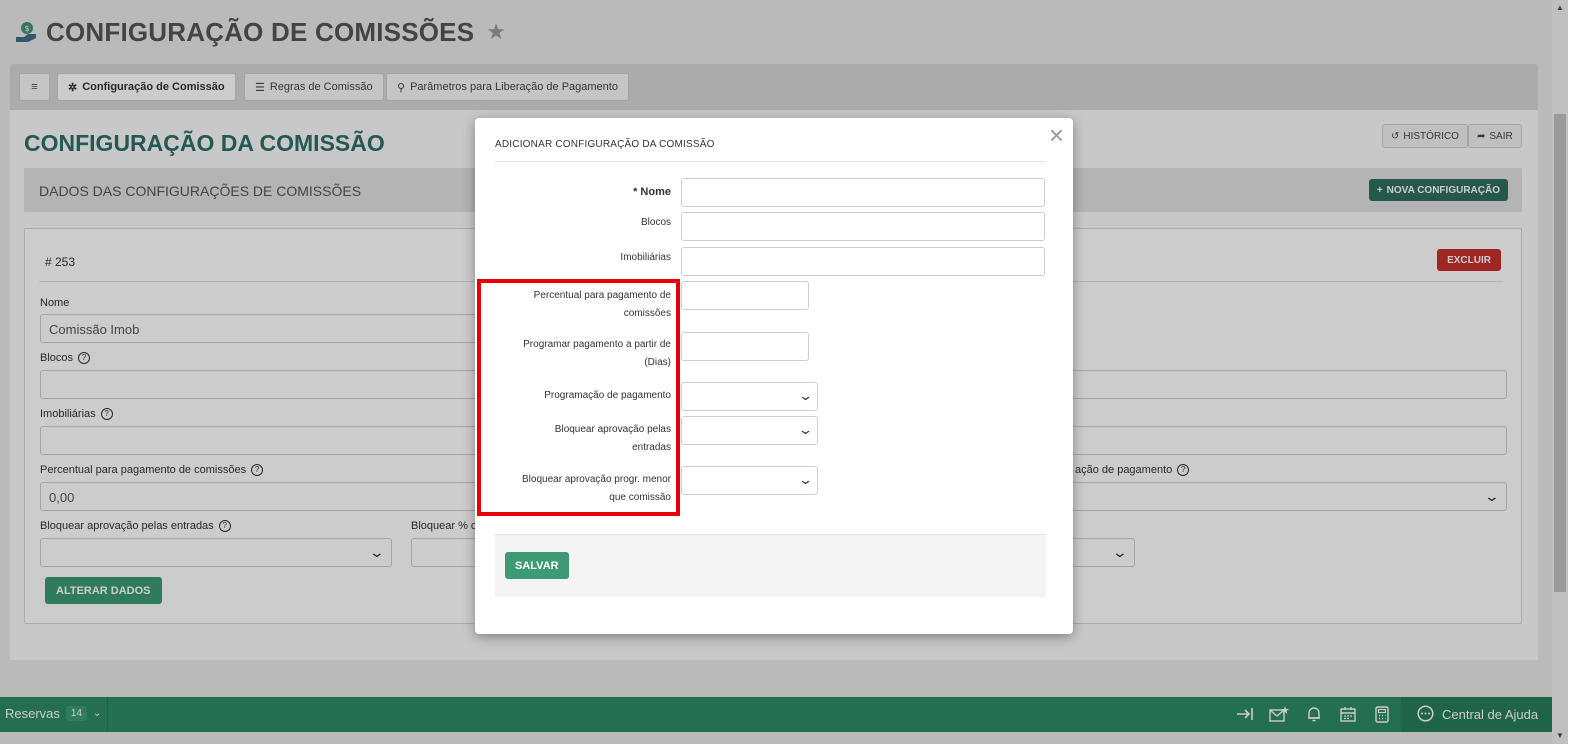  What do you see at coordinates (1056, 135) in the screenshot?
I see `close-icon: ×` at bounding box center [1056, 135].